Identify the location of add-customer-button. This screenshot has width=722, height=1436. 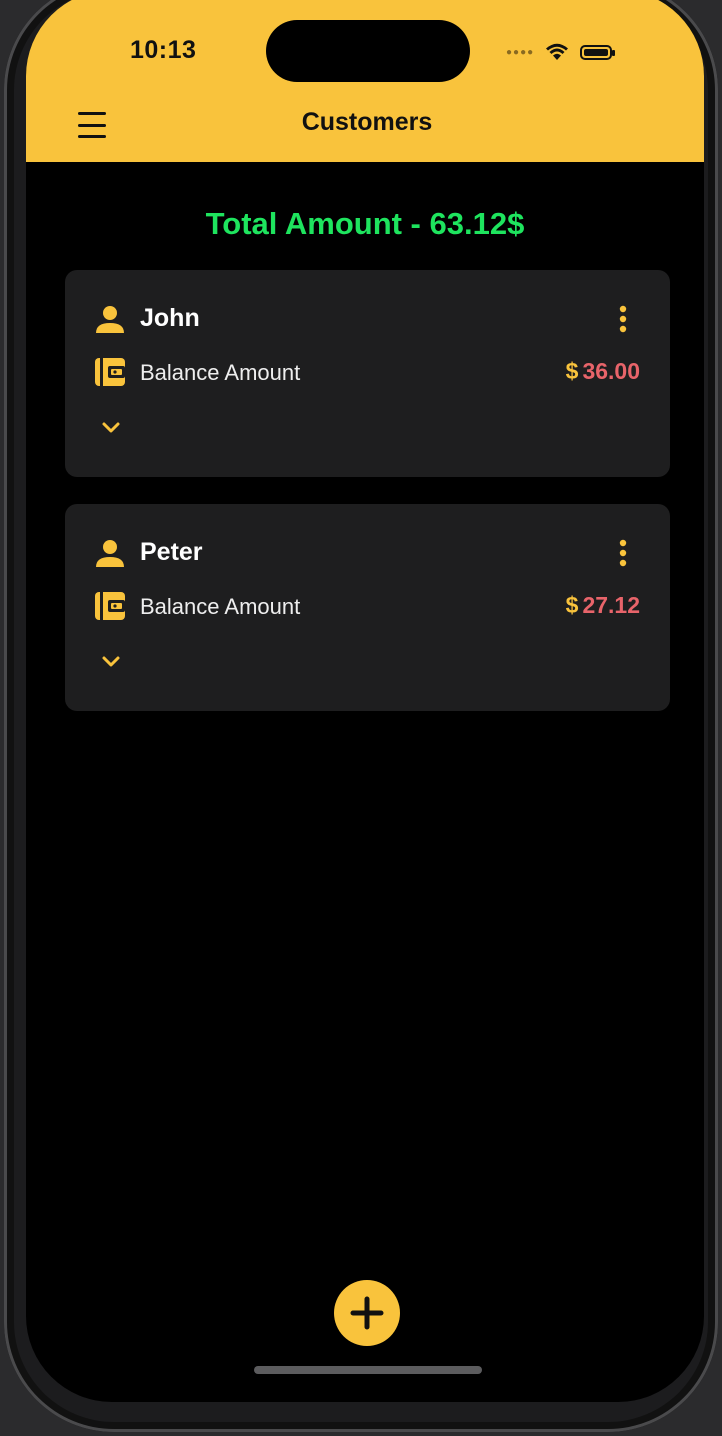
(367, 1313).